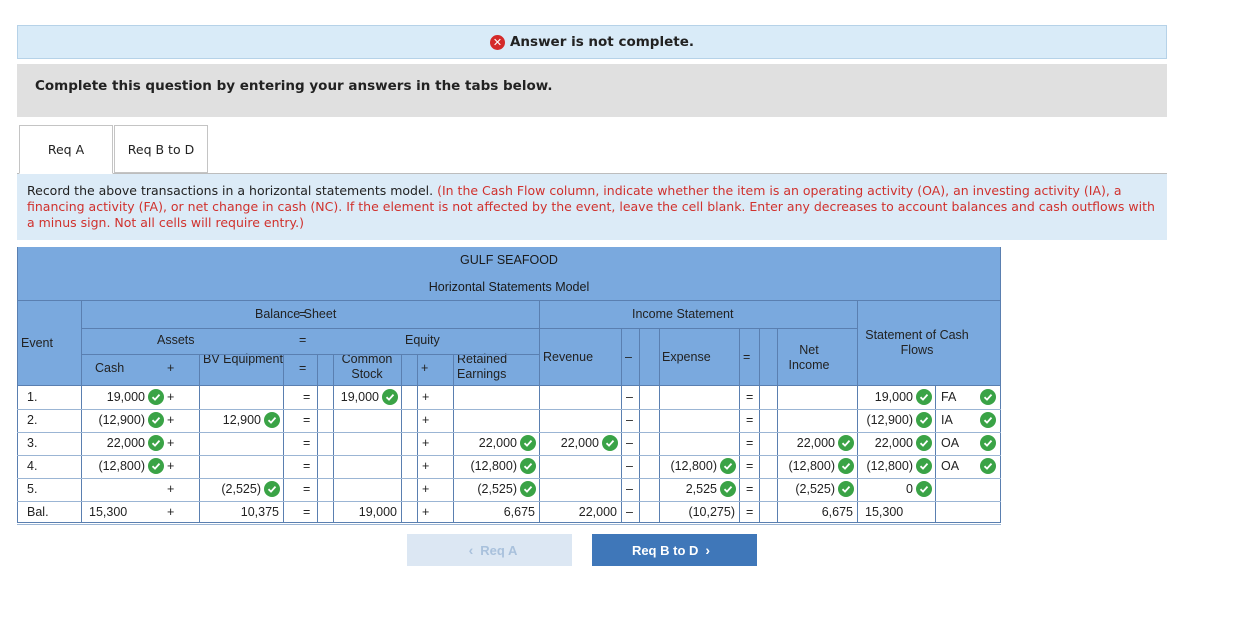 This screenshot has width=1251, height=633. I want to click on tab-bar: Req A Req B to D, so click(592, 149).